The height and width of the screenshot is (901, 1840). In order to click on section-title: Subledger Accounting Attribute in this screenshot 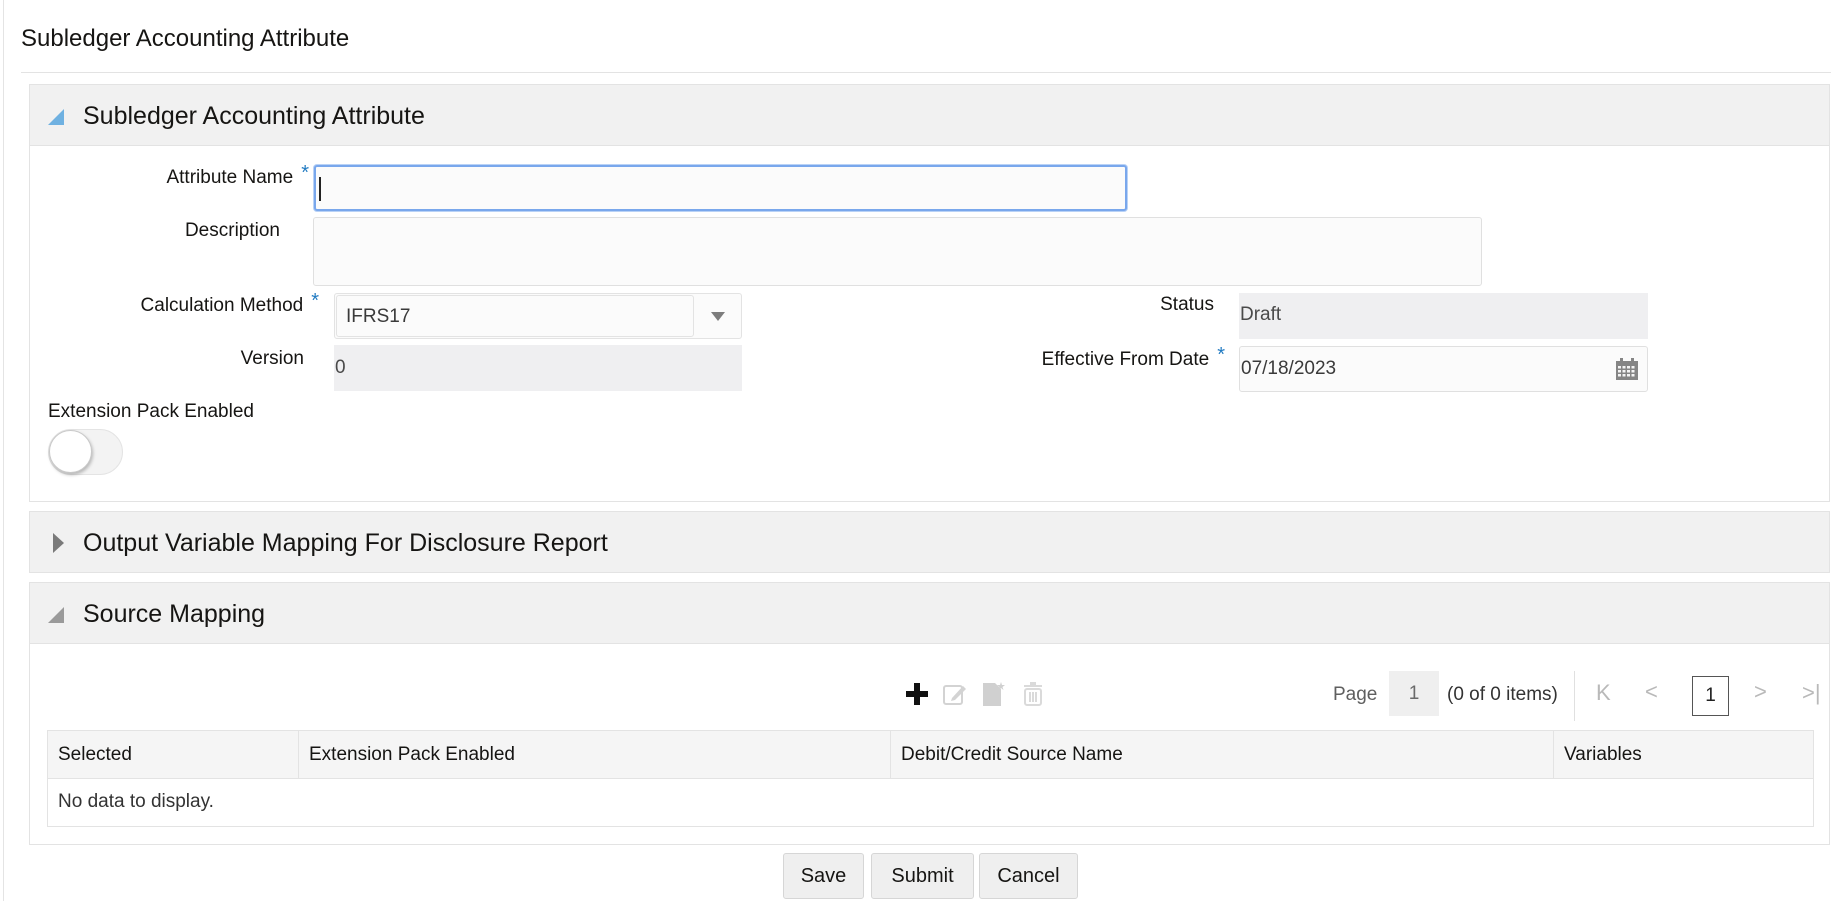, I will do `click(254, 116)`.